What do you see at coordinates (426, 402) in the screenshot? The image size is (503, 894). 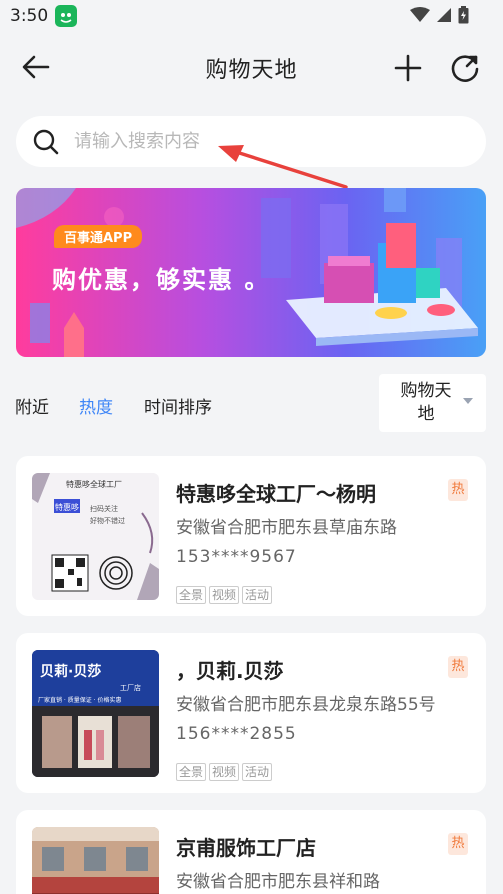 I see `category-dropdown-label: 购物天地` at bounding box center [426, 402].